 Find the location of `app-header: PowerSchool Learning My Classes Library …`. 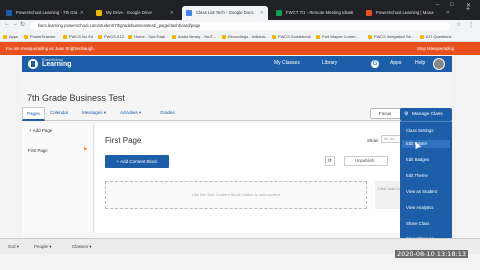

app-header: PowerSchool Learning My Classes Library … is located at coordinates (237, 64).